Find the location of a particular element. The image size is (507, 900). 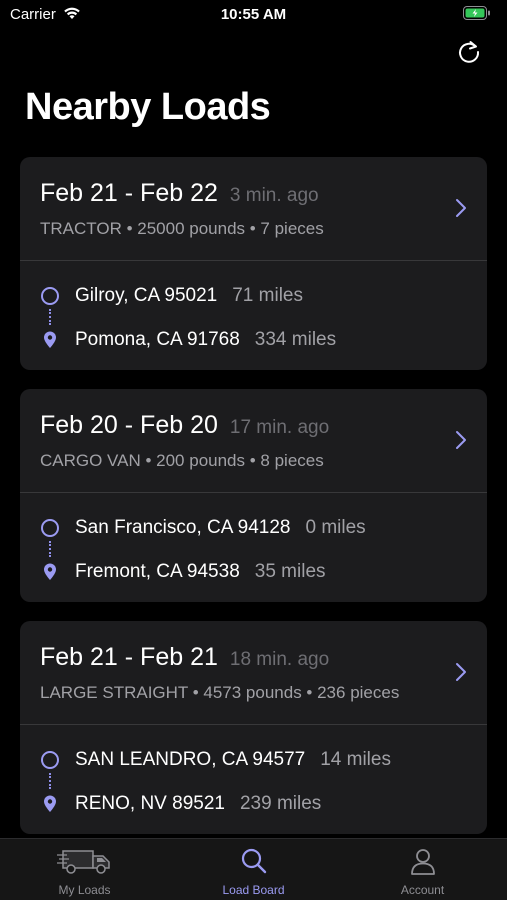

page-title: Nearby Loads is located at coordinates (148, 107).